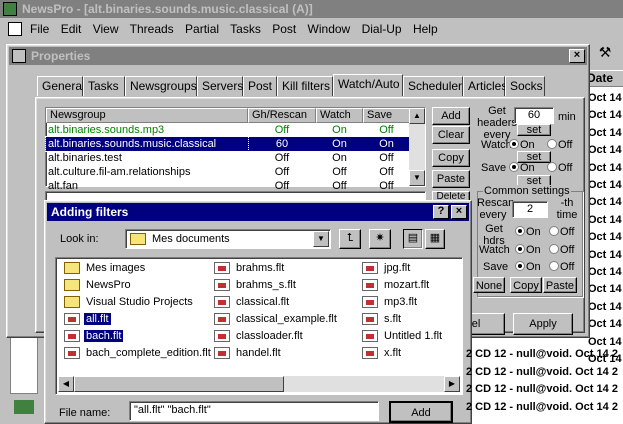  What do you see at coordinates (254, 411) in the screenshot?
I see `filename-input: "all.flt" "bach.flt"` at bounding box center [254, 411].